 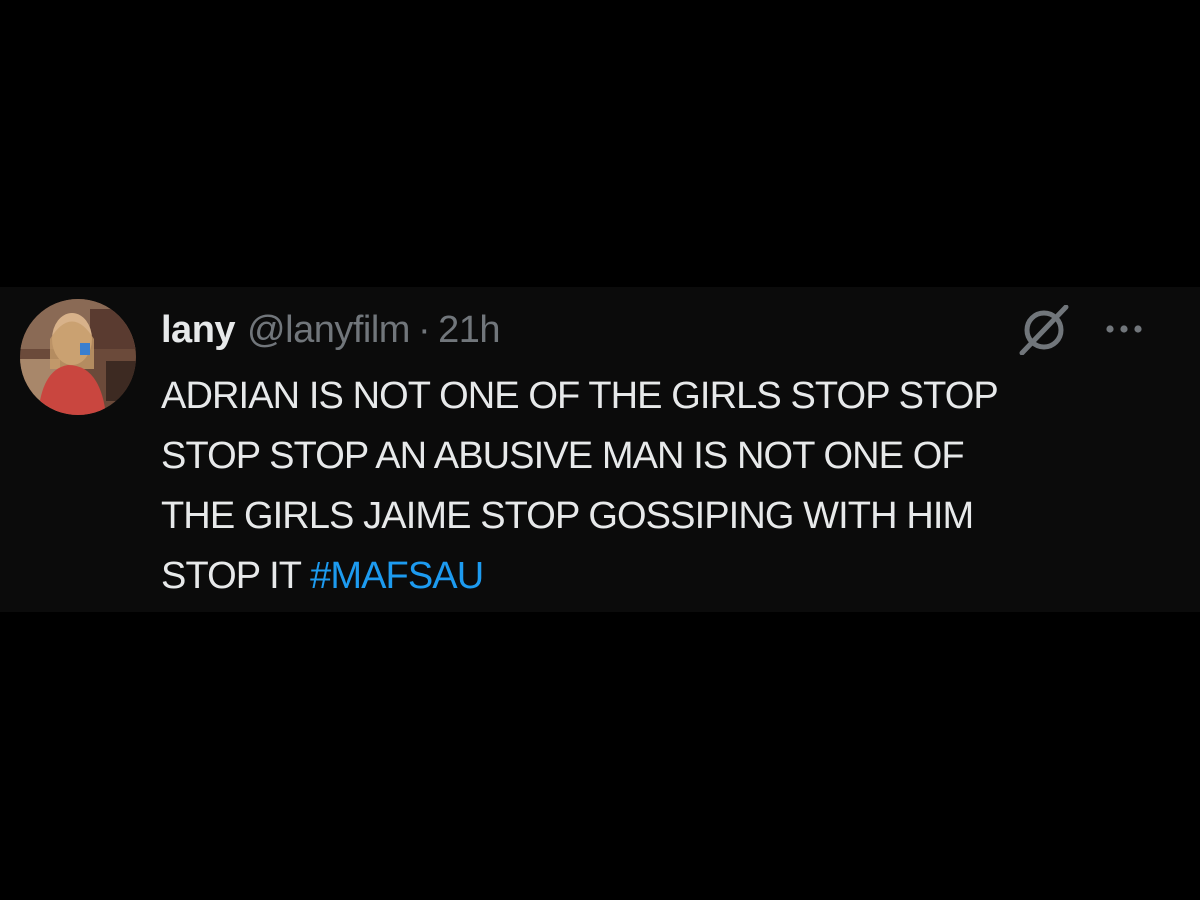 What do you see at coordinates (580, 396) in the screenshot?
I see `tweet-text-line: ADRIAN IS NOT ONE OF THE GIRLS STOP STOP` at bounding box center [580, 396].